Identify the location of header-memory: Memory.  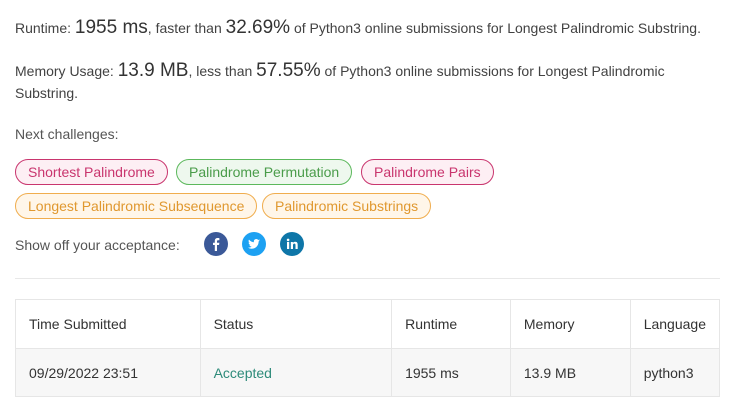
(570, 324).